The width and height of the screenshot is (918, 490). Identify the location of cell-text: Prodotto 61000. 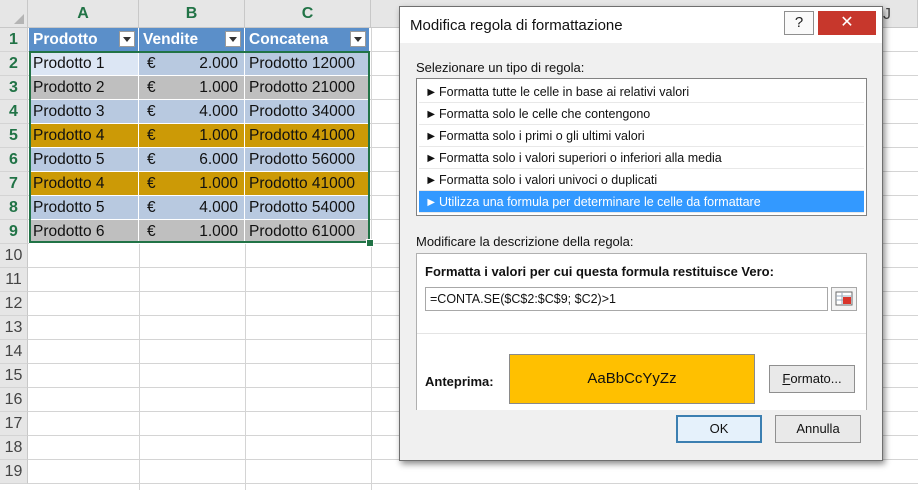
(302, 231).